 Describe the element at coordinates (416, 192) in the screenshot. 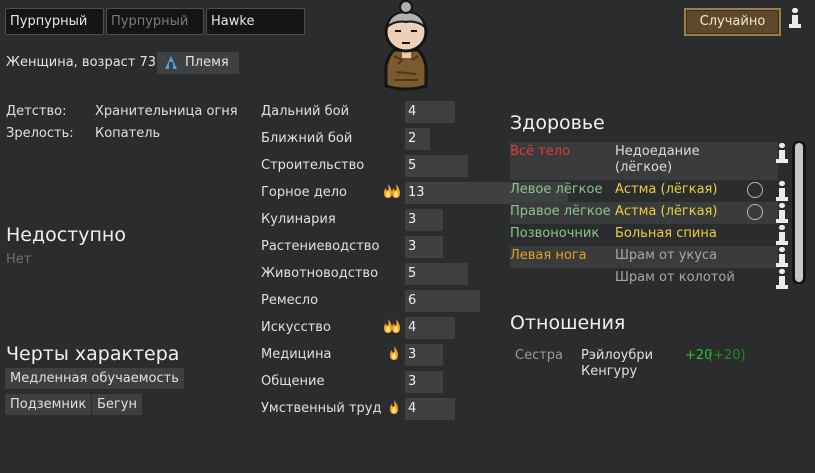

I see `skill-level: 13` at that location.